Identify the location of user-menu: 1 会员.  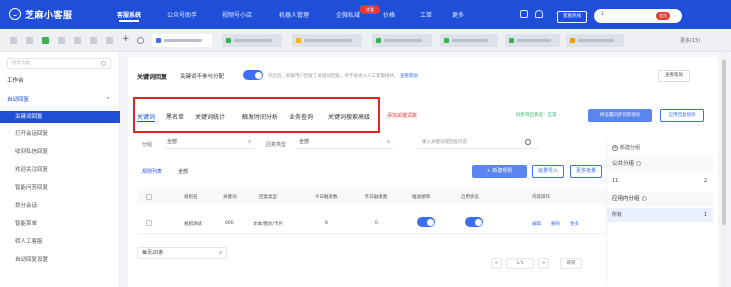
(638, 16).